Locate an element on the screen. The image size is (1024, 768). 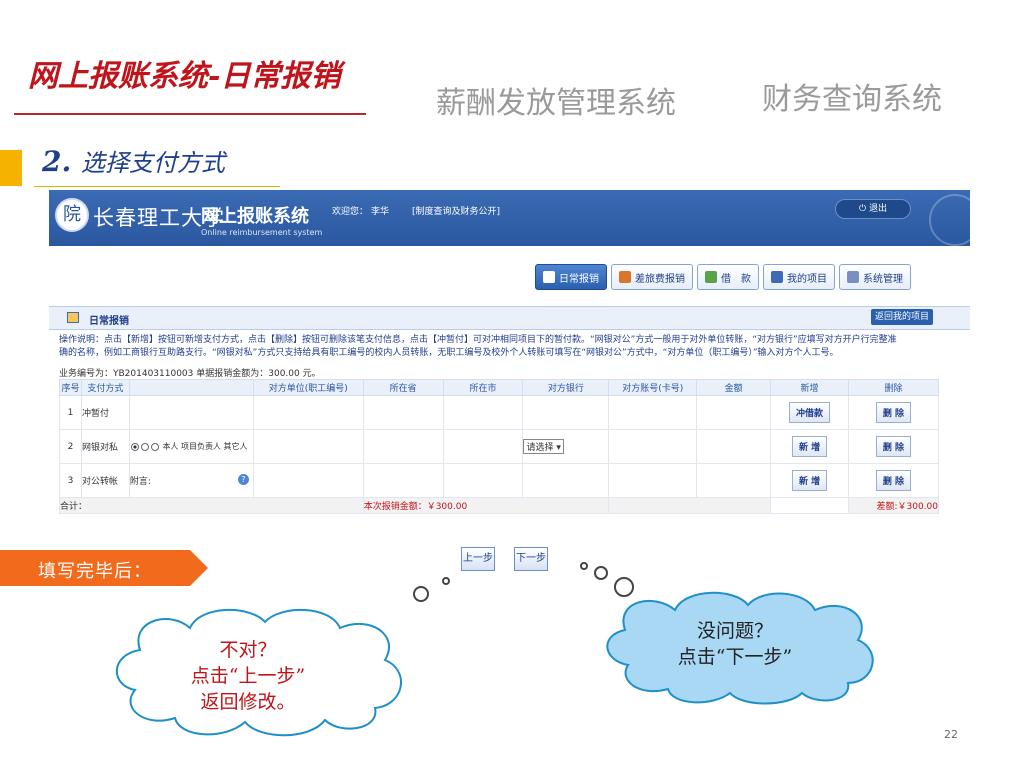
step-number: 2. is located at coordinates (57, 161).